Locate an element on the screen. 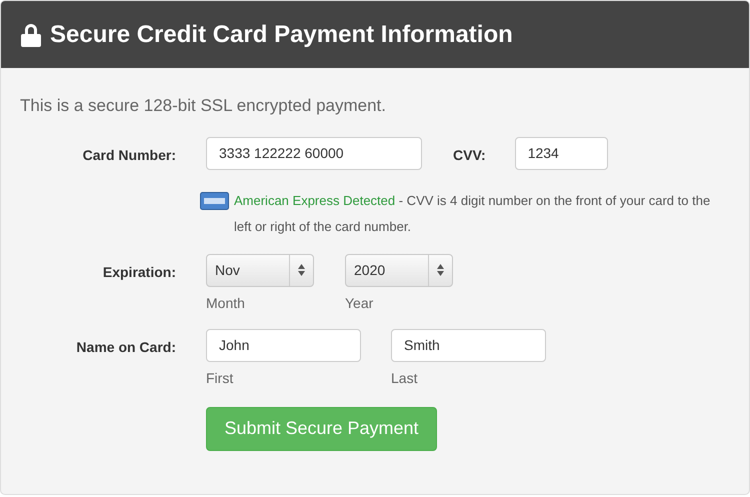 This screenshot has height=497, width=750. year-select: 2020 is located at coordinates (399, 270).